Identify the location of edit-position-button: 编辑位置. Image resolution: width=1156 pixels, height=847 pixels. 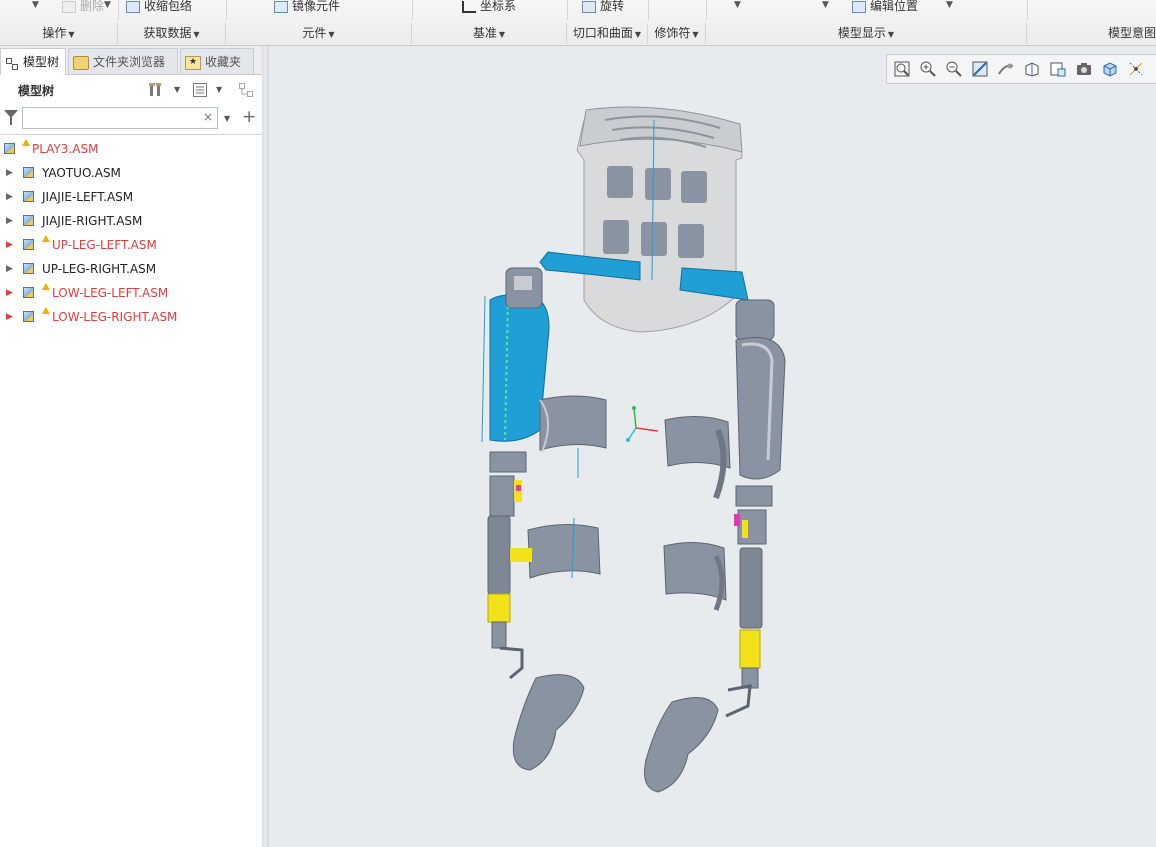
(885, 7).